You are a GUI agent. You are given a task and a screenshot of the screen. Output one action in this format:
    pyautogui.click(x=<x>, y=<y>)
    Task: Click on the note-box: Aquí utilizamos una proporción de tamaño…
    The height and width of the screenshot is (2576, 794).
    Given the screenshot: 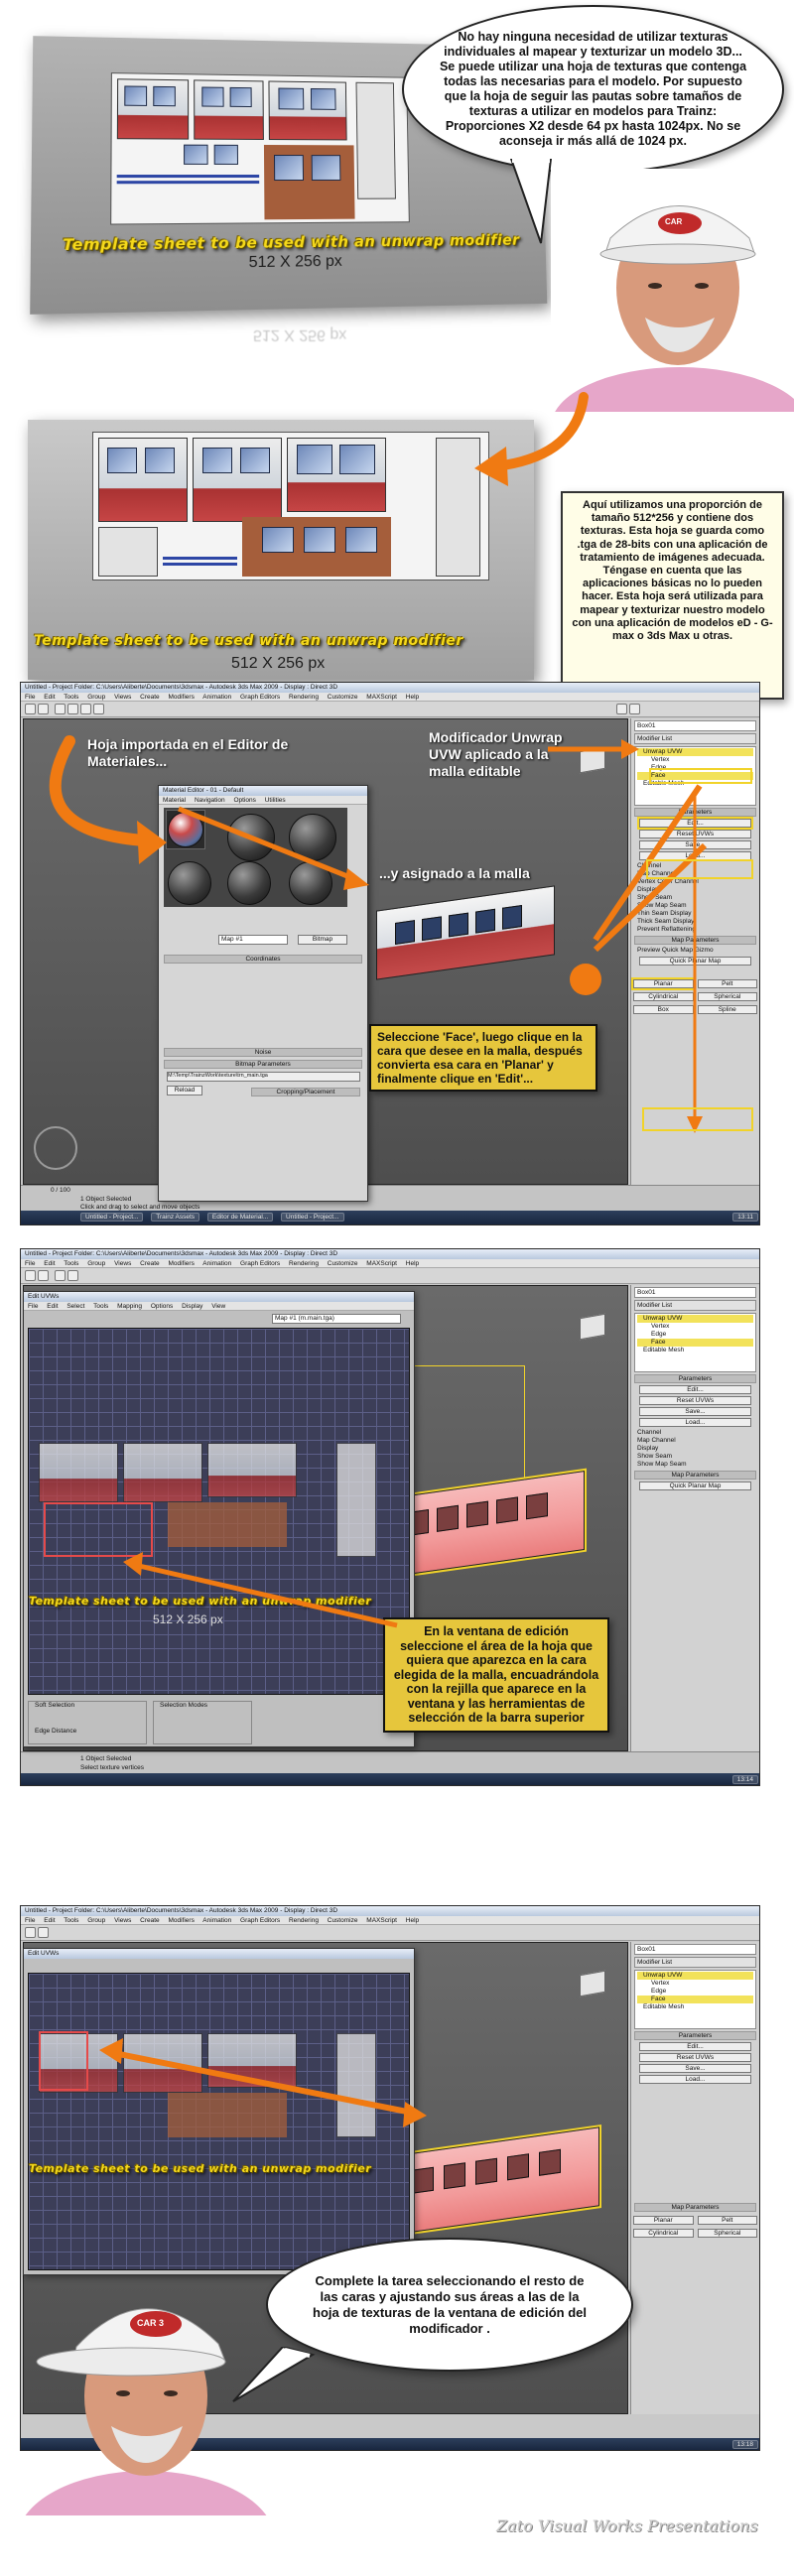 What is the action you would take?
    pyautogui.click(x=672, y=596)
    